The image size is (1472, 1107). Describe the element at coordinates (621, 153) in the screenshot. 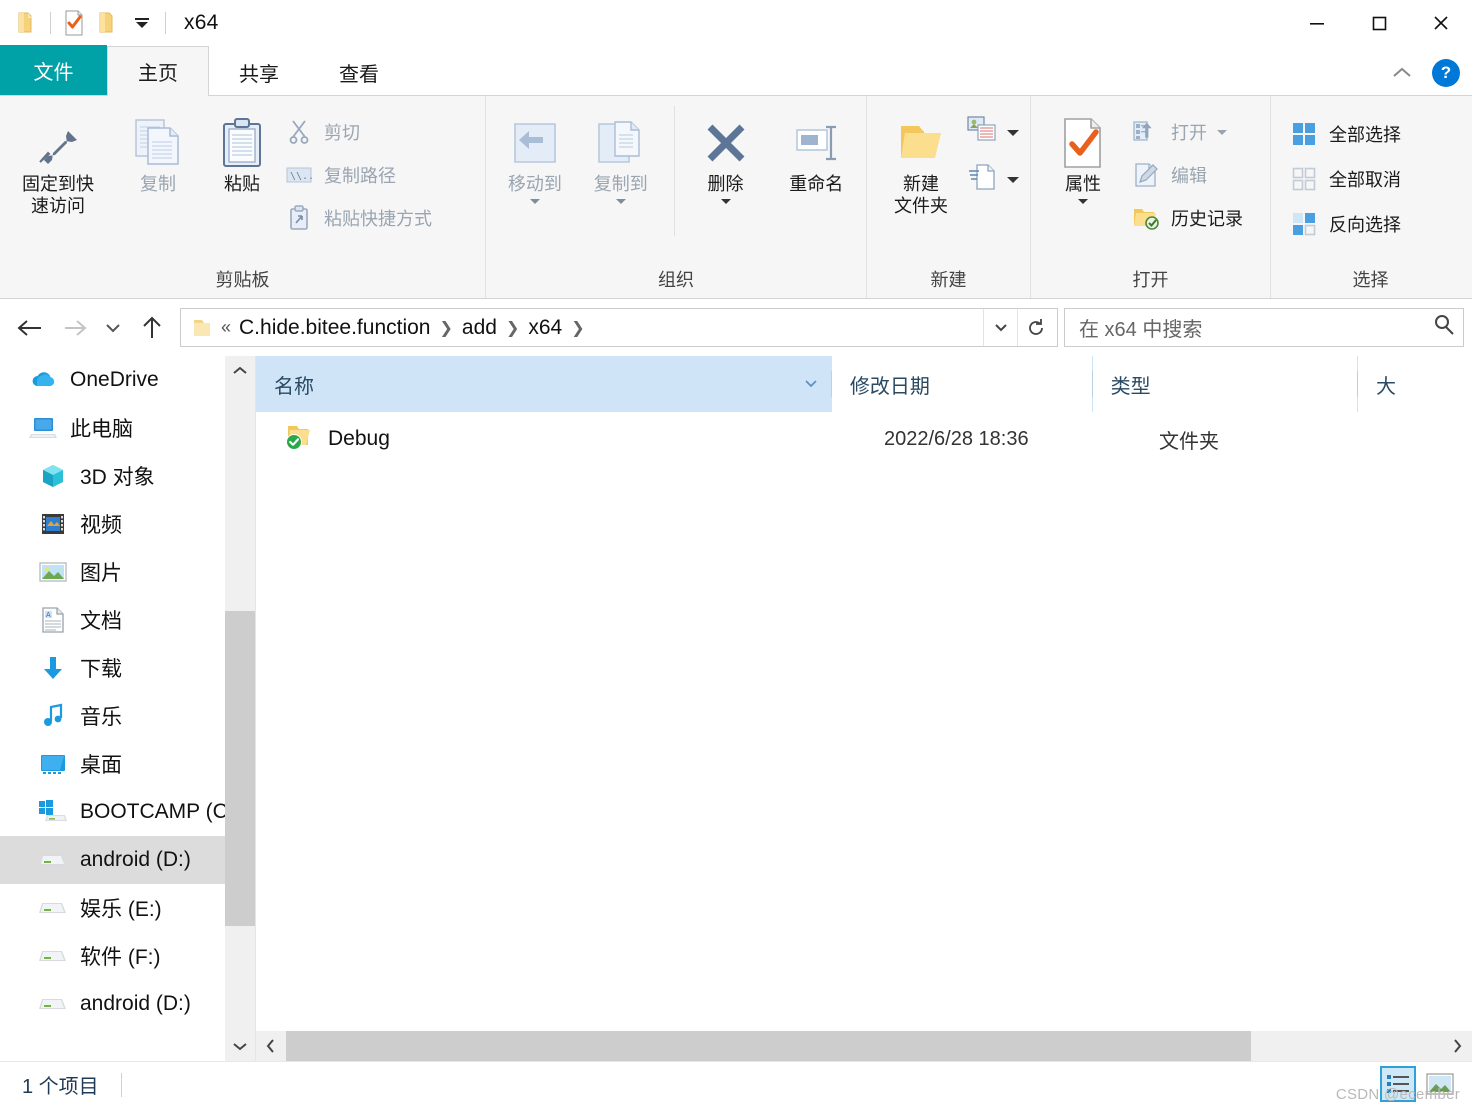

I see `copy-to-button: 复制到` at that location.